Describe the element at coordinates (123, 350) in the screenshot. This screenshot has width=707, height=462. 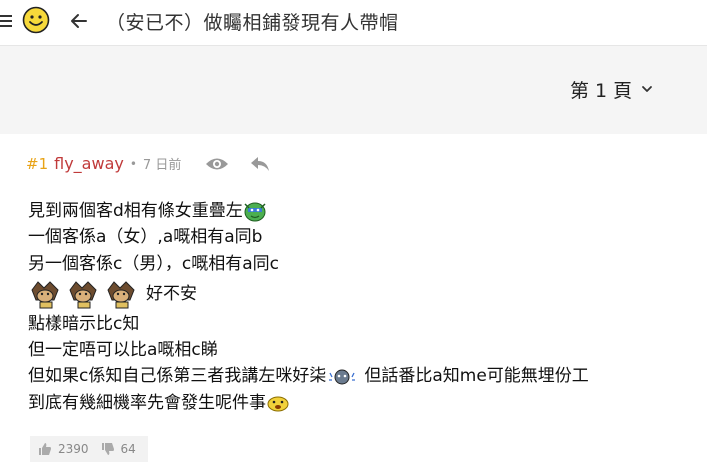
I see `content-text: 但一定唔可以比a嘅相c睇` at that location.